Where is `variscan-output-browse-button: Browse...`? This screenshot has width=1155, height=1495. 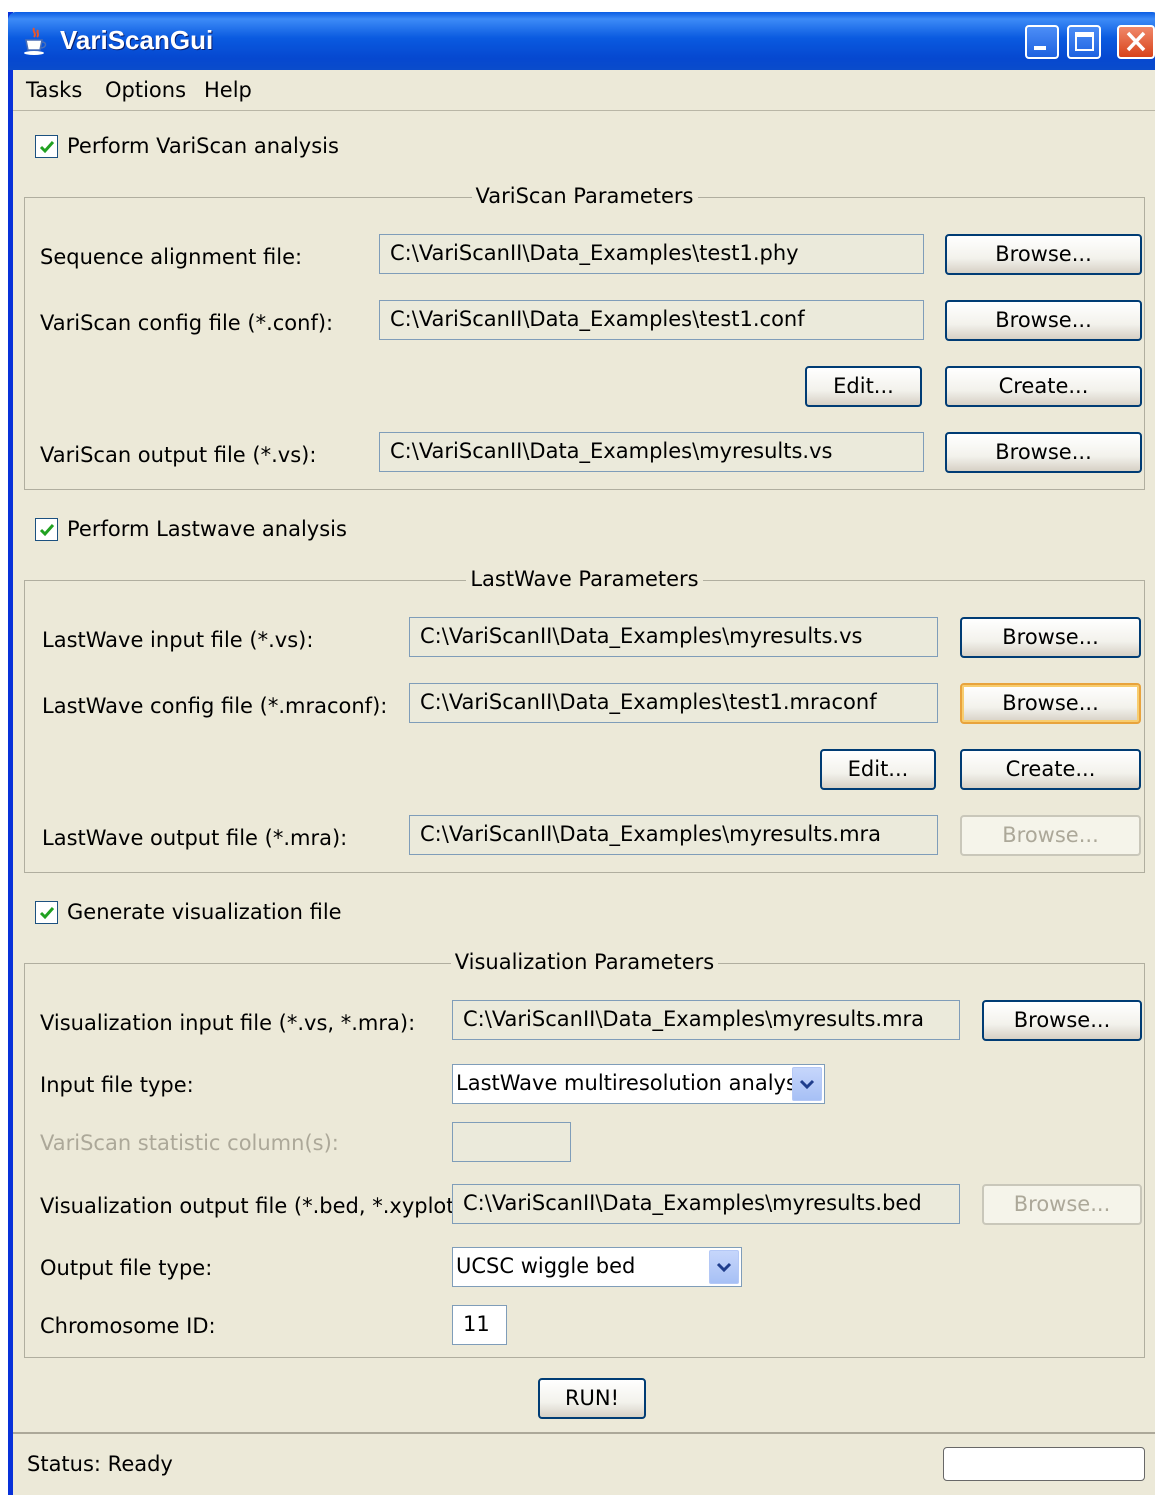
variscan-output-browse-button: Browse... is located at coordinates (1043, 452).